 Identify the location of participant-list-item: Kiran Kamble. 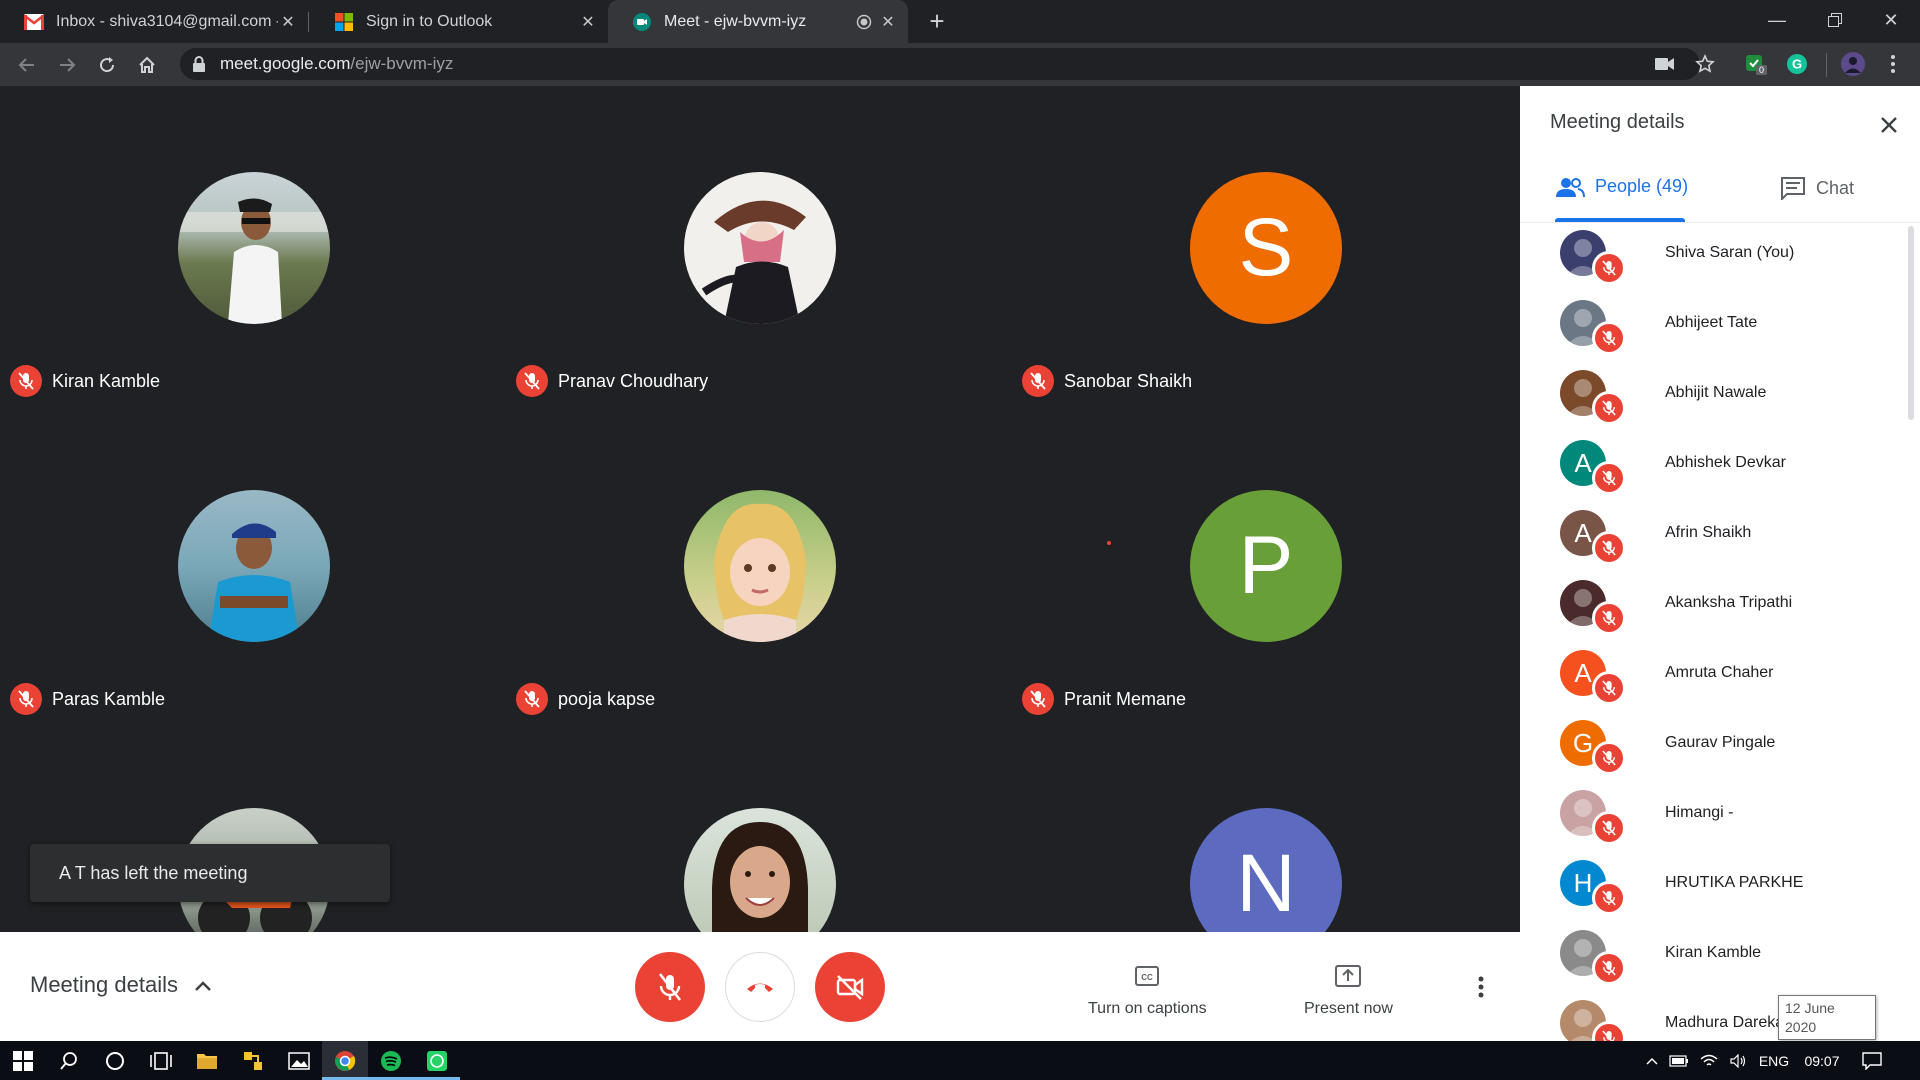
(1710, 958).